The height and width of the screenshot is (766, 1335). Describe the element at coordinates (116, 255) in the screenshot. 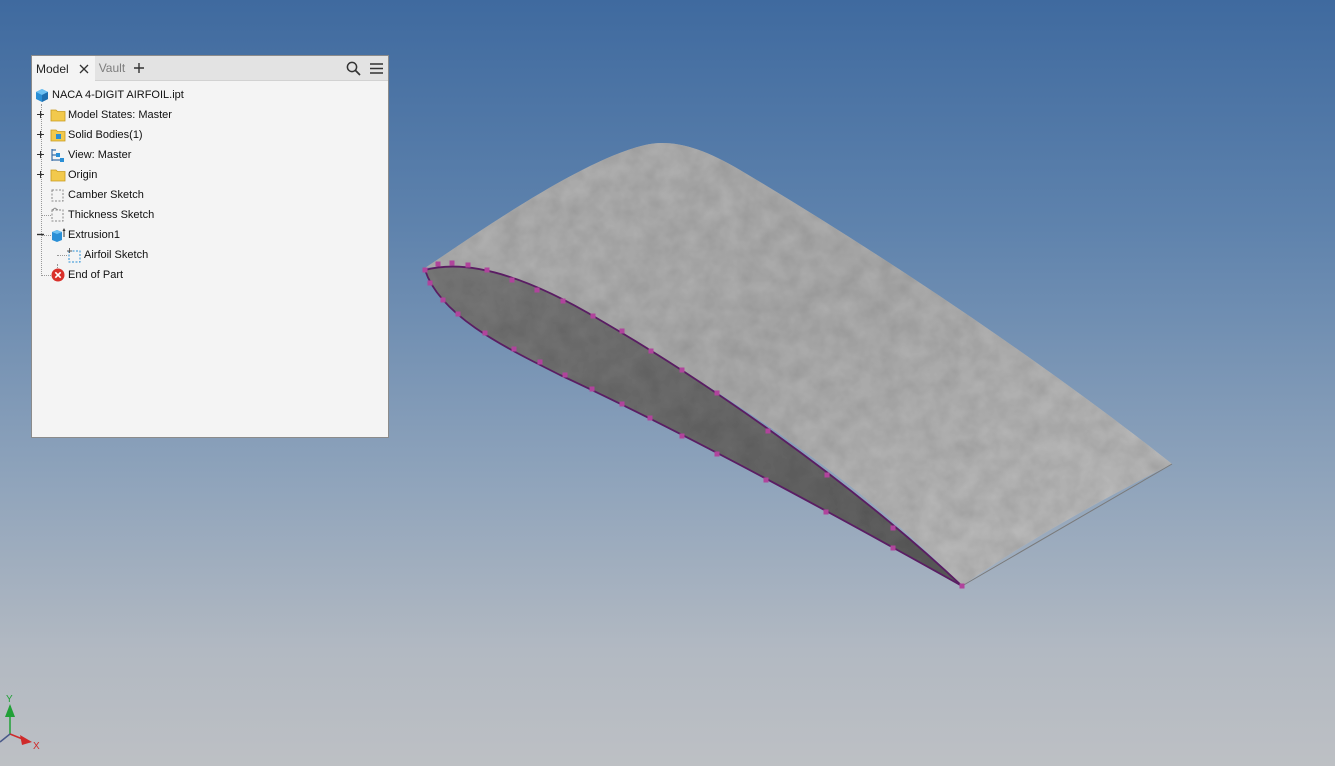

I see `tree-item-label: Airfoil Sketch` at that location.